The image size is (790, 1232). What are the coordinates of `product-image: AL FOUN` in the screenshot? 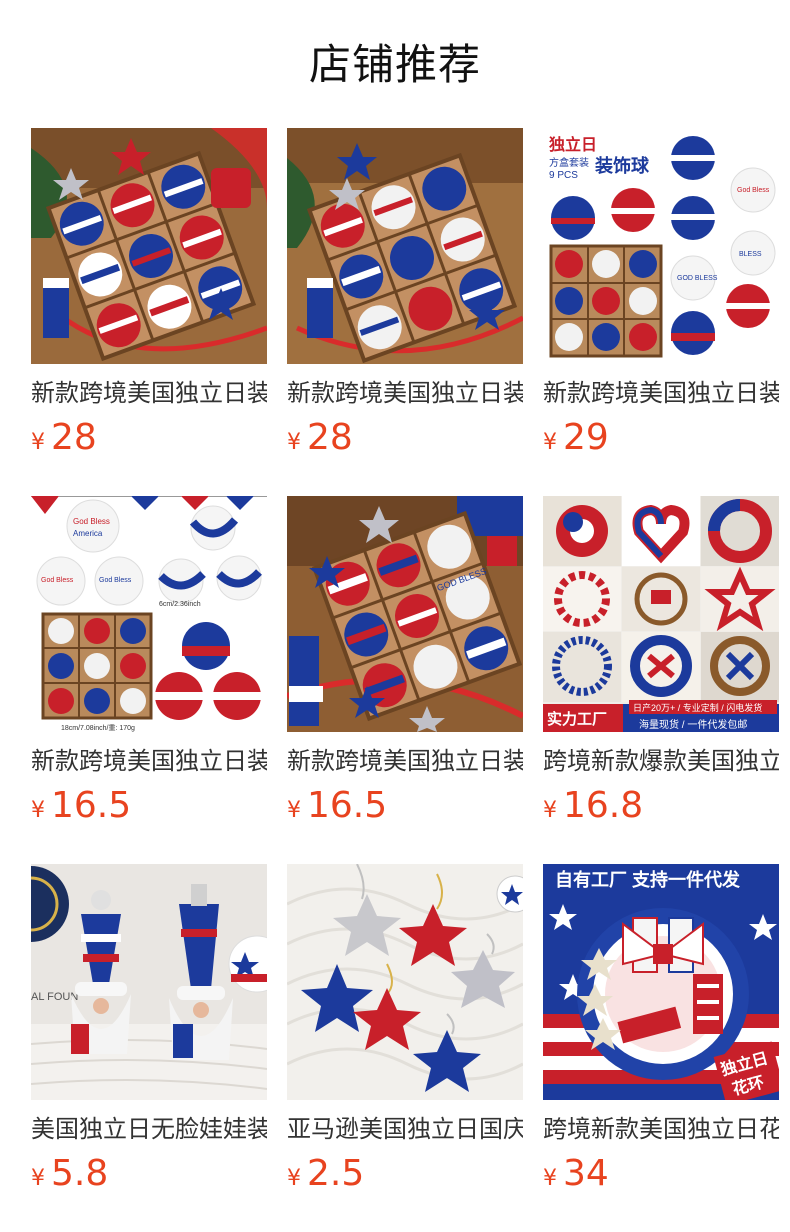 It's located at (149, 982).